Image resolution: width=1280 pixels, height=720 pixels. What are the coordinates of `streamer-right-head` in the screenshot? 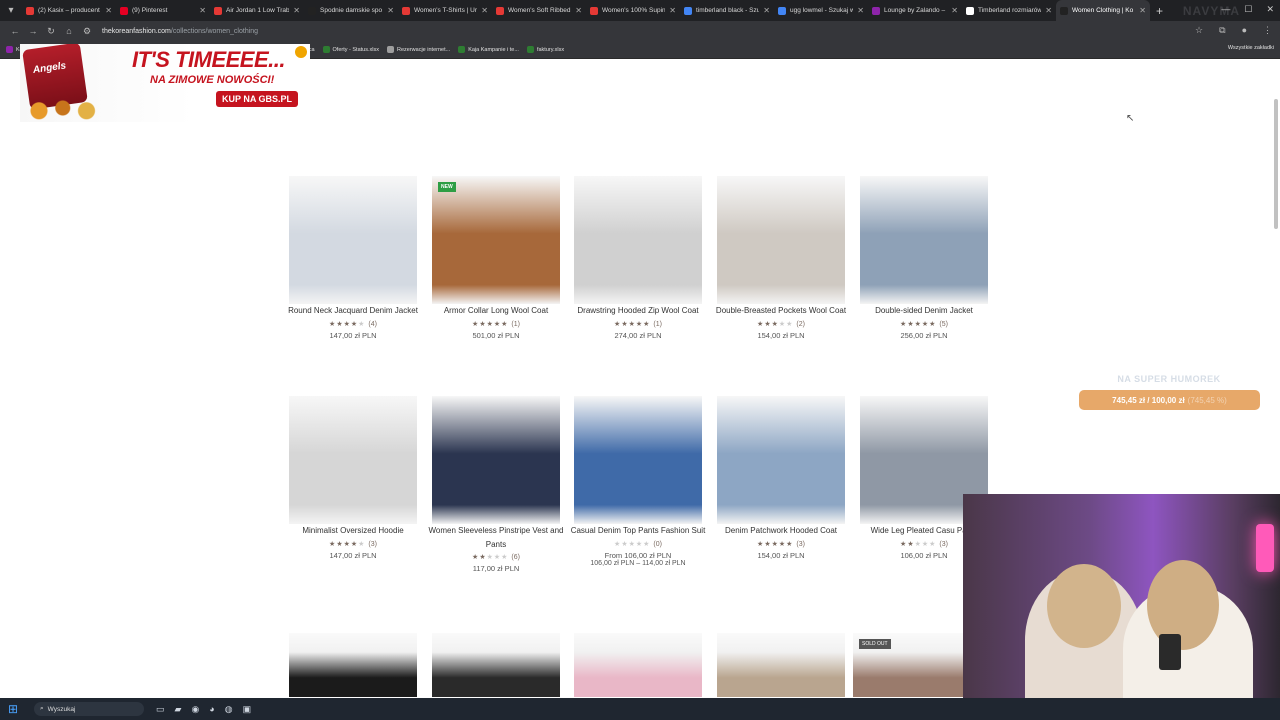 It's located at (1183, 605).